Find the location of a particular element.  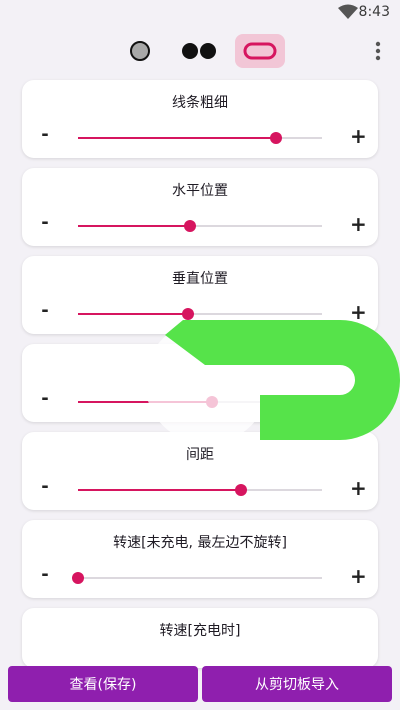

horizontal-position-card: 水平位置 - + is located at coordinates (200, 207).